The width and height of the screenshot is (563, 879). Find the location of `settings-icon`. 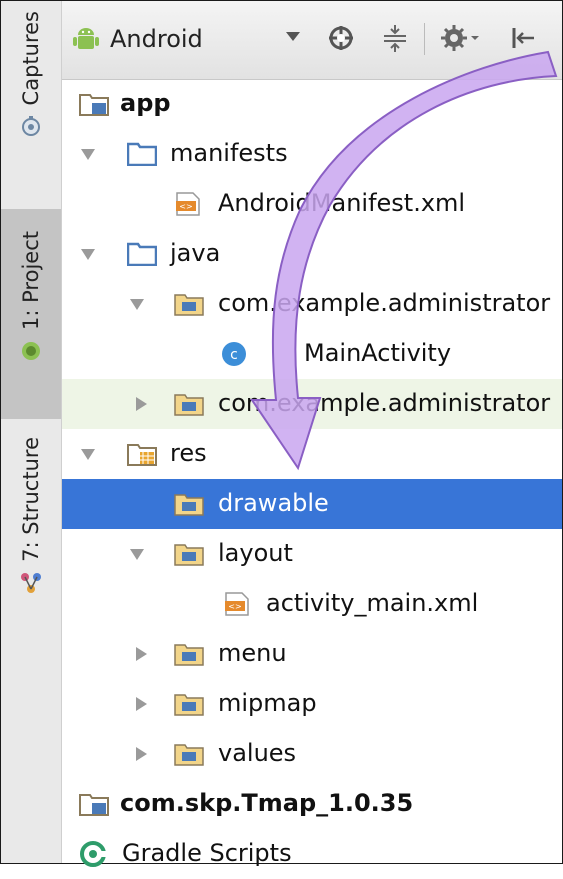

settings-icon is located at coordinates (462, 38).